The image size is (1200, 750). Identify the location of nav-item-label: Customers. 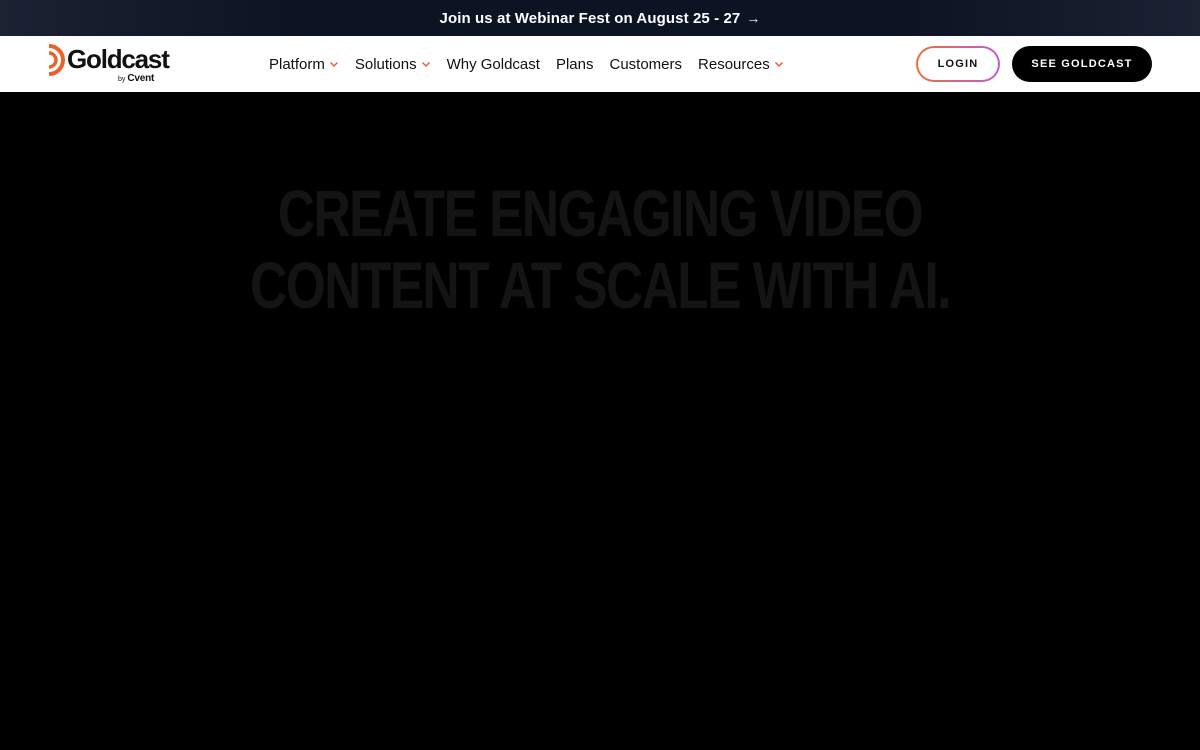
(646, 64).